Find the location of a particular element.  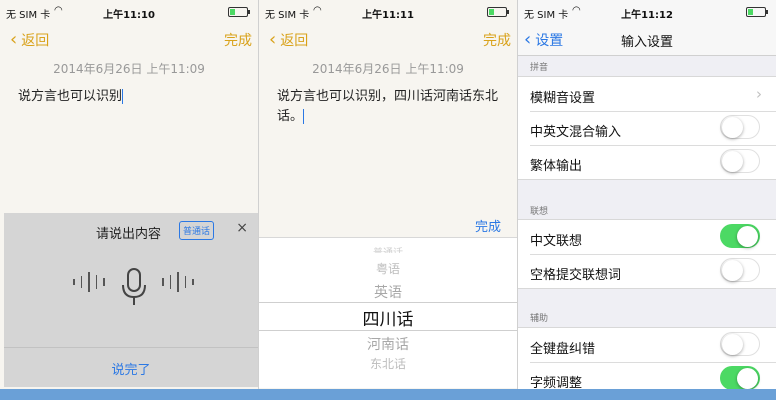

row-label: 繁体输出 is located at coordinates (556, 166).